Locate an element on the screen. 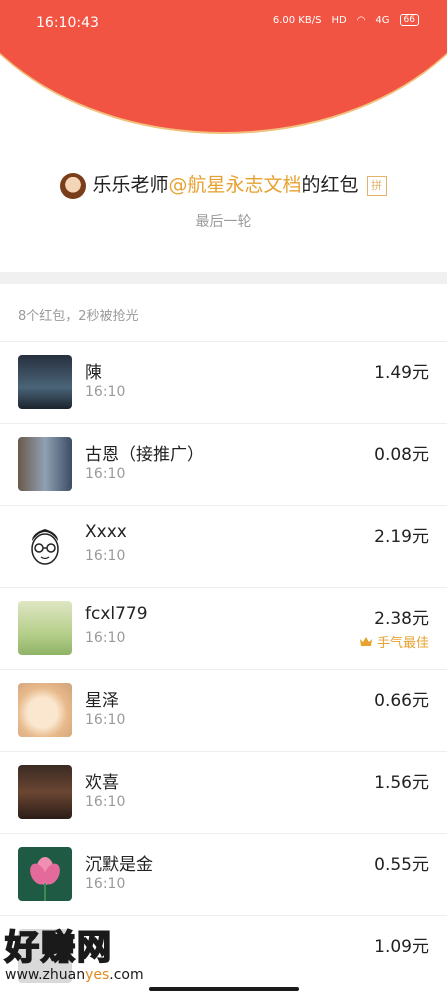 The image size is (447, 1000). claim-amount: 2.19元 is located at coordinates (401, 537).